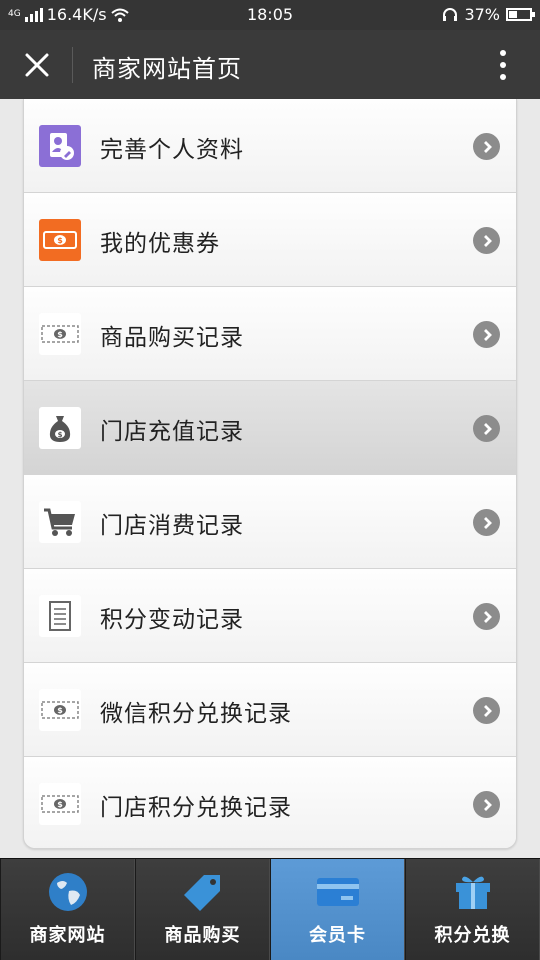 Image resolution: width=540 pixels, height=960 pixels. Describe the element at coordinates (270, 146) in the screenshot. I see `menu-item-profile: 完善个人资料` at that location.